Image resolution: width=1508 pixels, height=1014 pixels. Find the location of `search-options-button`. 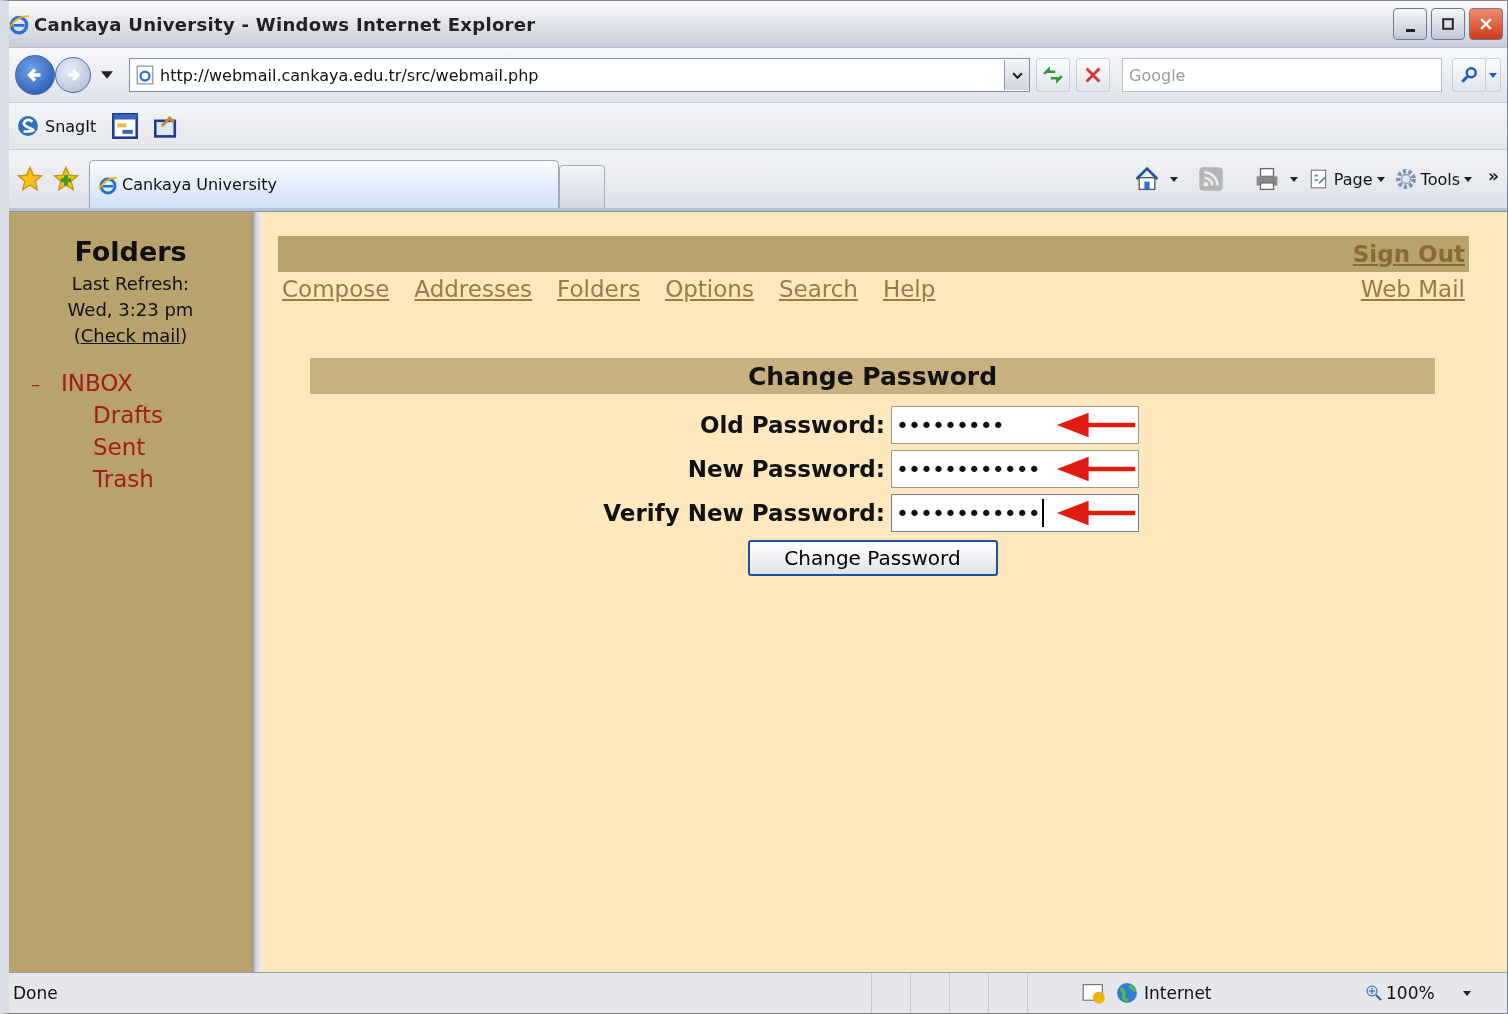

search-options-button is located at coordinates (1493, 75).